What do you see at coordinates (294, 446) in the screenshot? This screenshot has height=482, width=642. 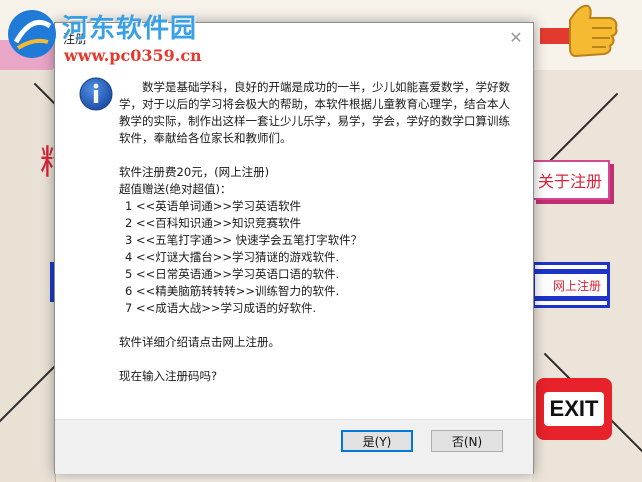 I see `dialog-footer: 是(Y) 否(N)` at bounding box center [294, 446].